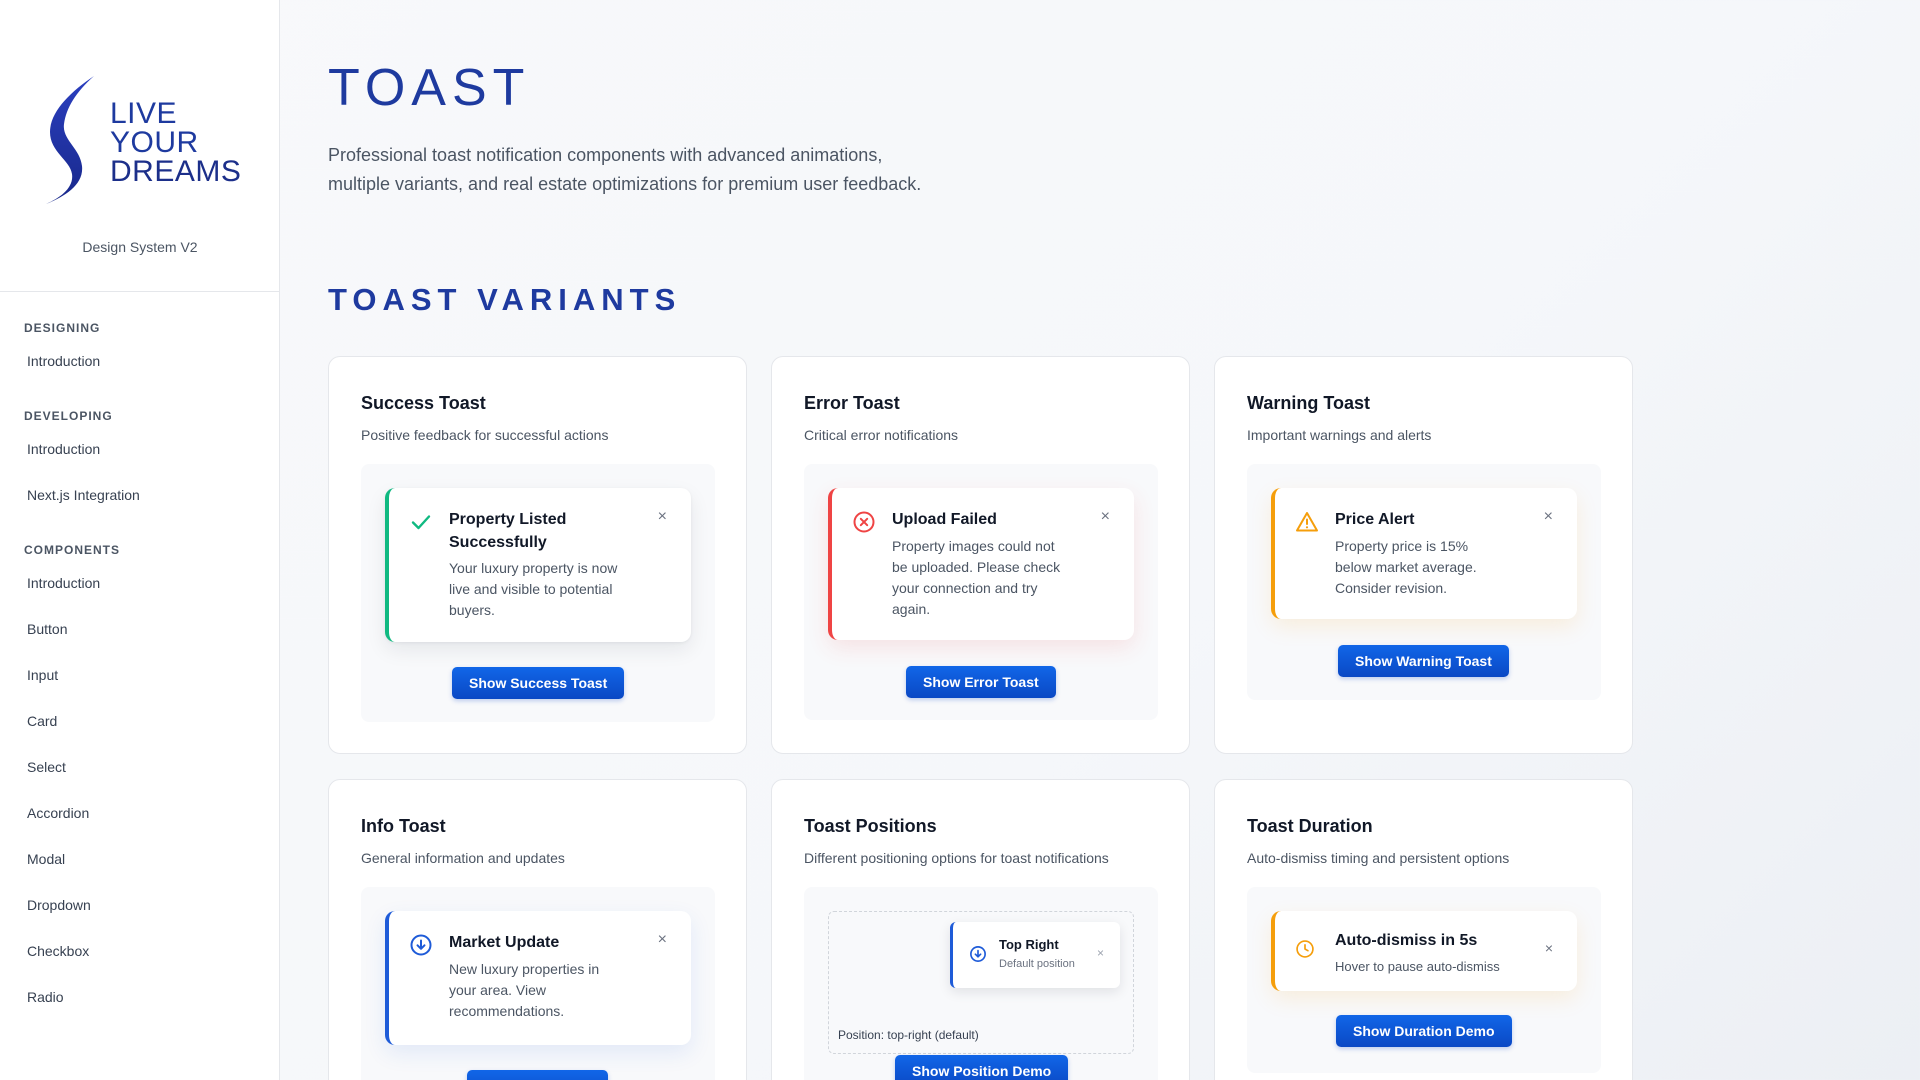  What do you see at coordinates (139, 583) in the screenshot?
I see `sidebar-item-components-introduction: Introduction` at bounding box center [139, 583].